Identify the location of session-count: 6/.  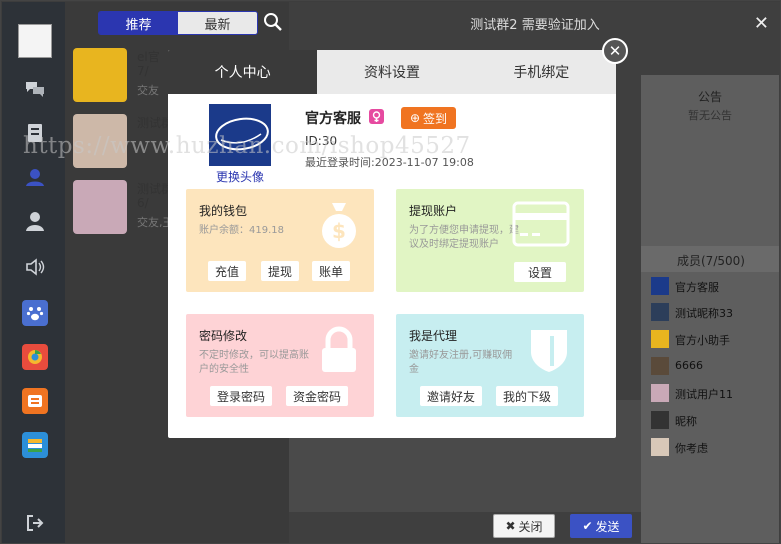
(143, 203).